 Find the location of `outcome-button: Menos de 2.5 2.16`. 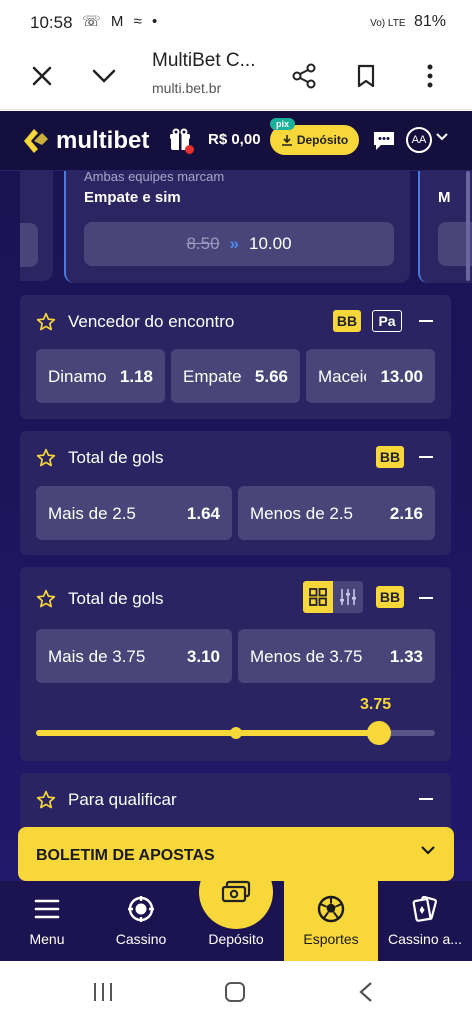

outcome-button: Menos de 2.5 2.16 is located at coordinates (336, 513).